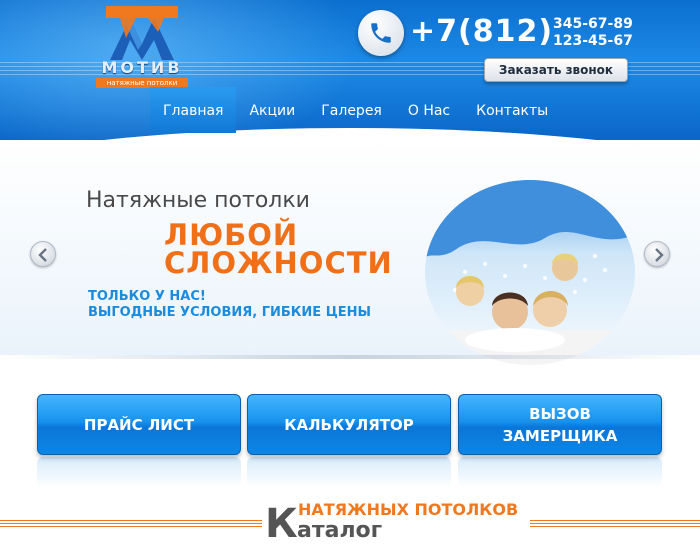 The image size is (700, 545). I want to click on catalog-heading-initial: К, so click(281, 523).